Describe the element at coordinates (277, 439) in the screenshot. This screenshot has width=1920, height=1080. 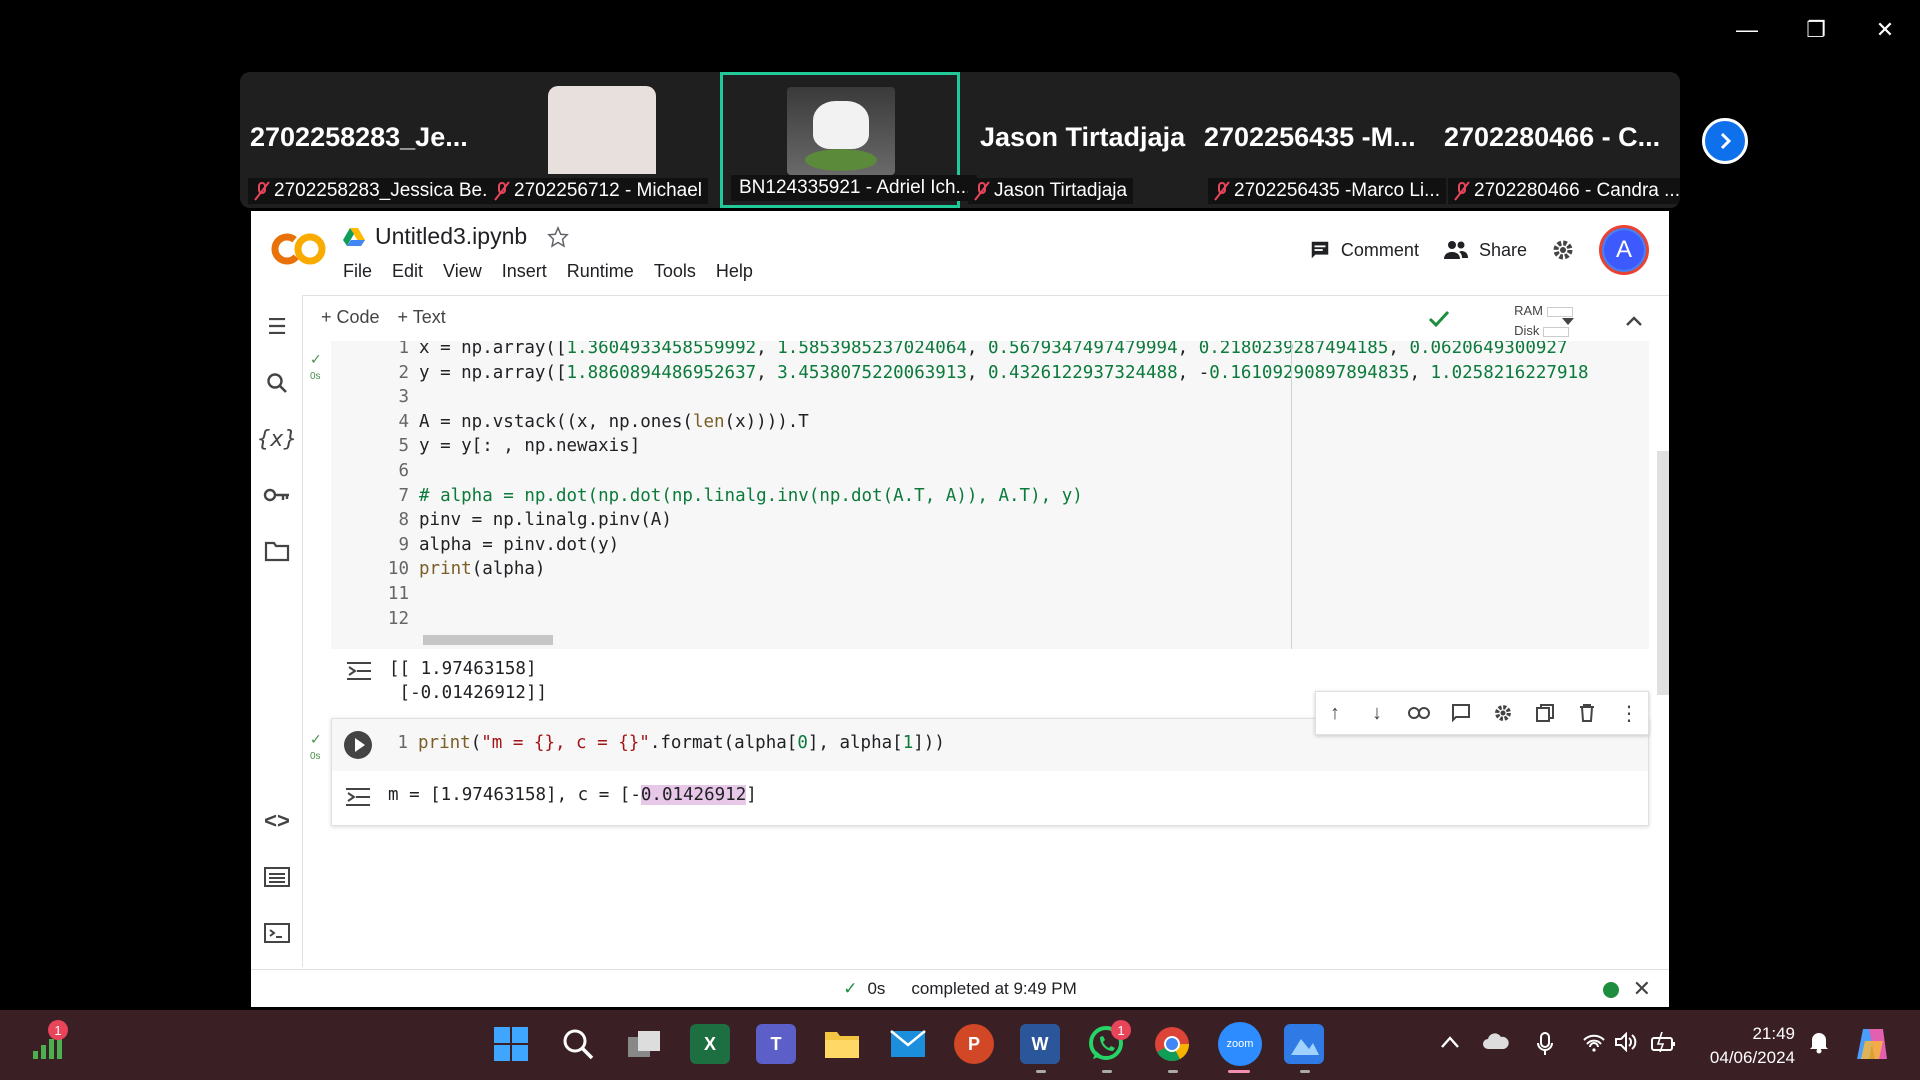
I see `variables-icon: {x}` at that location.